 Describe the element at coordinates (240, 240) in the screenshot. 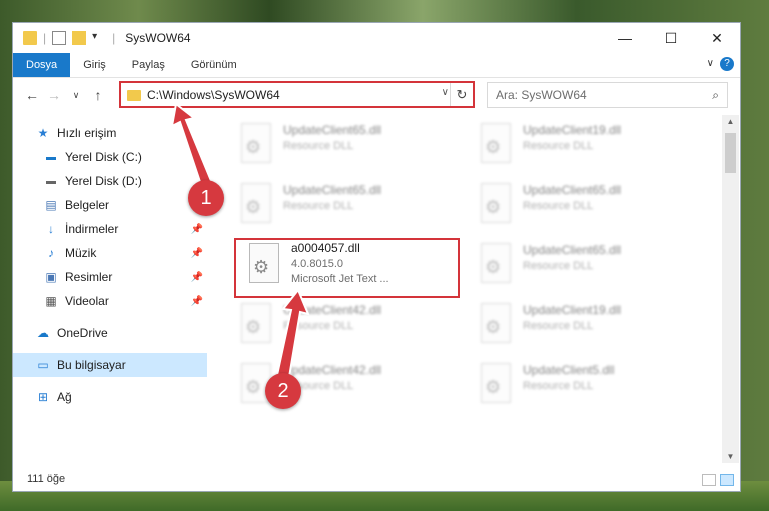

I see `annotation-arrows` at that location.